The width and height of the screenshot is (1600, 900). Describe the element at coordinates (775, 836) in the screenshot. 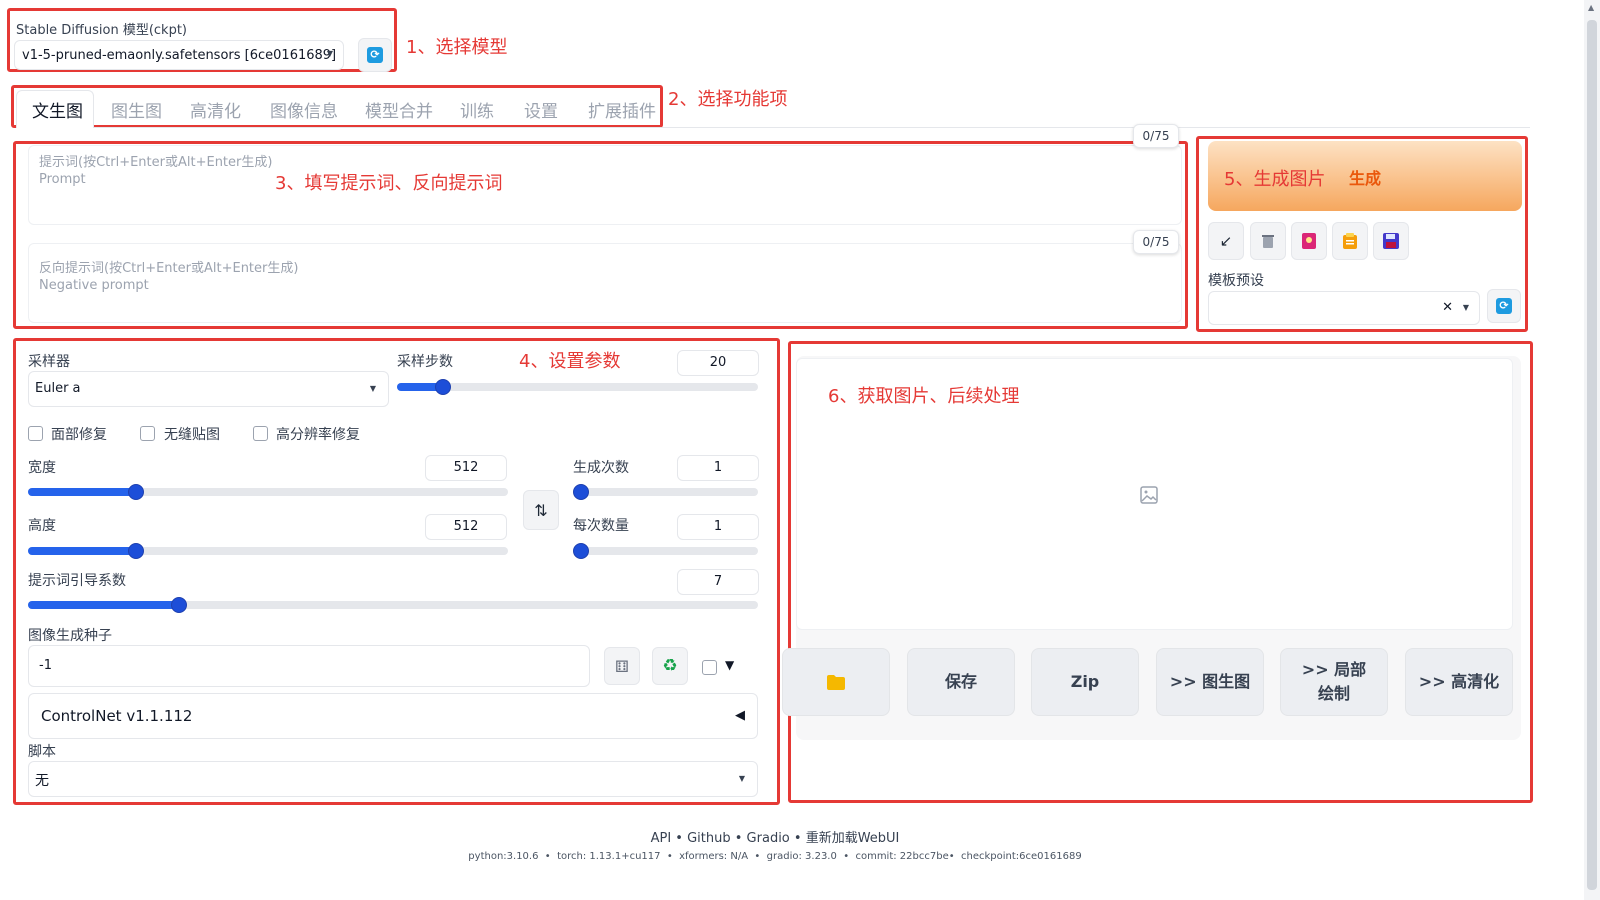

I see `footer-links: API • Github • Gradio • 重新加载WebUI` at that location.